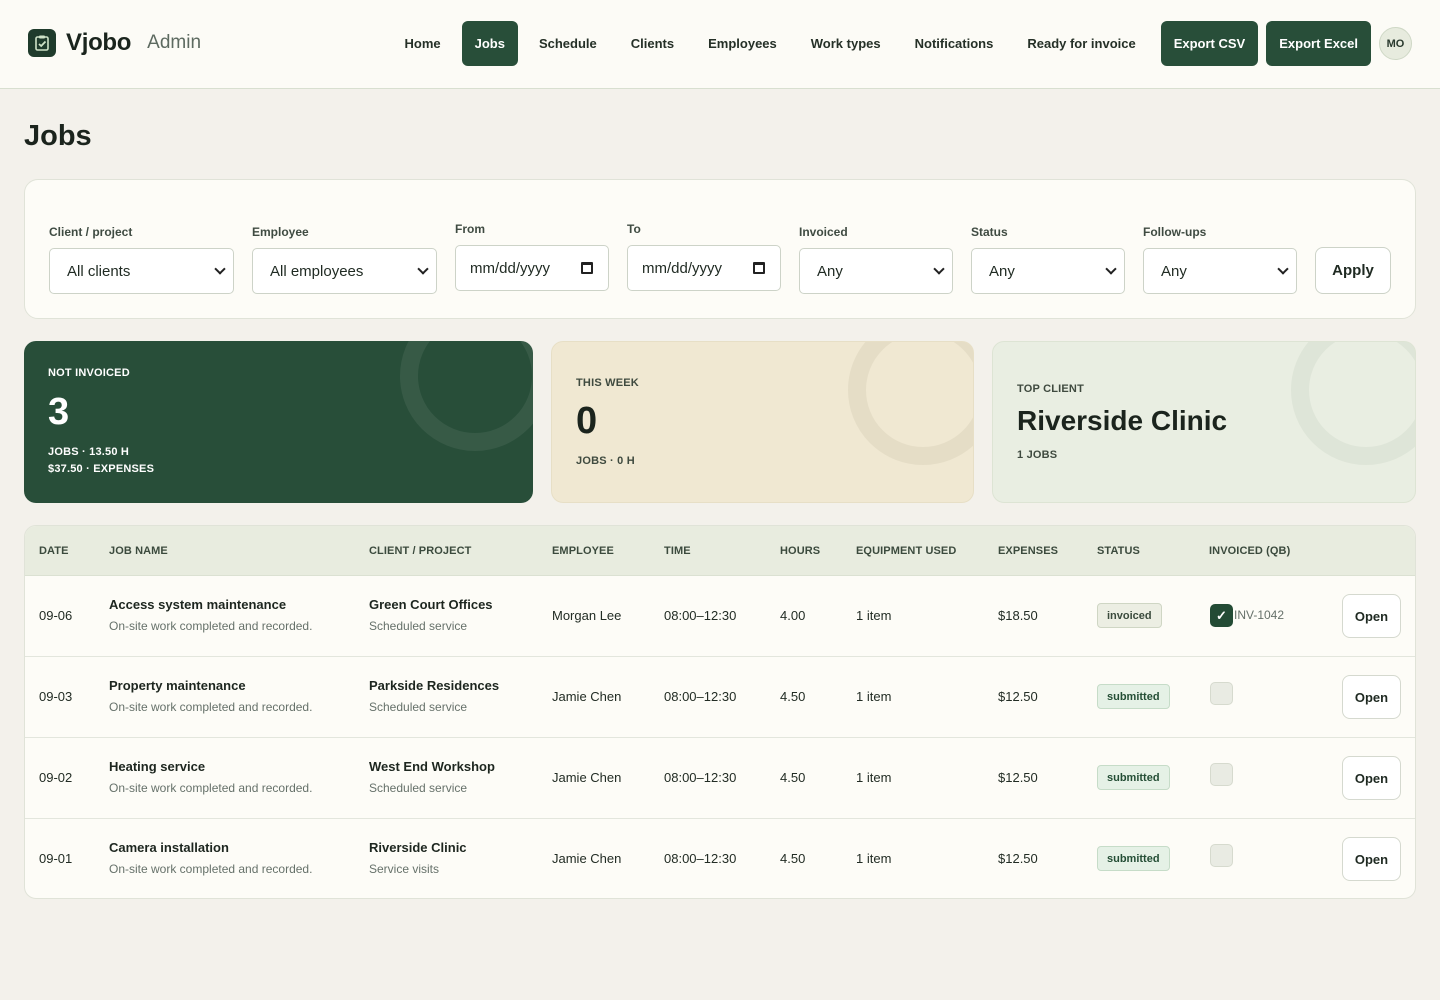 The height and width of the screenshot is (1000, 1440). What do you see at coordinates (101, 469) in the screenshot?
I see `stat-detail-expenses: $37.50 · EXPENSES` at bounding box center [101, 469].